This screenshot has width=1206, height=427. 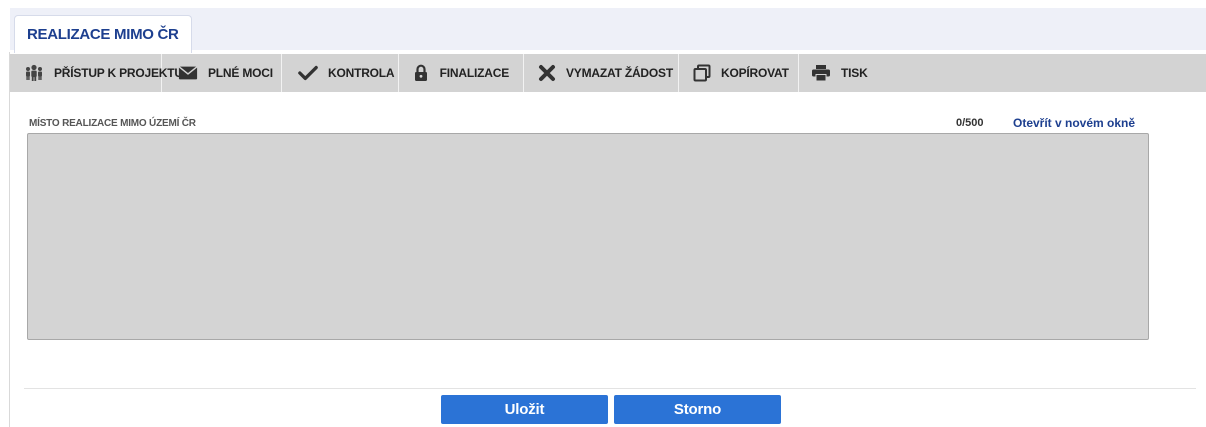 I want to click on toolbar-plne-moci-button: PLNÉ MOCI, so click(x=222, y=73).